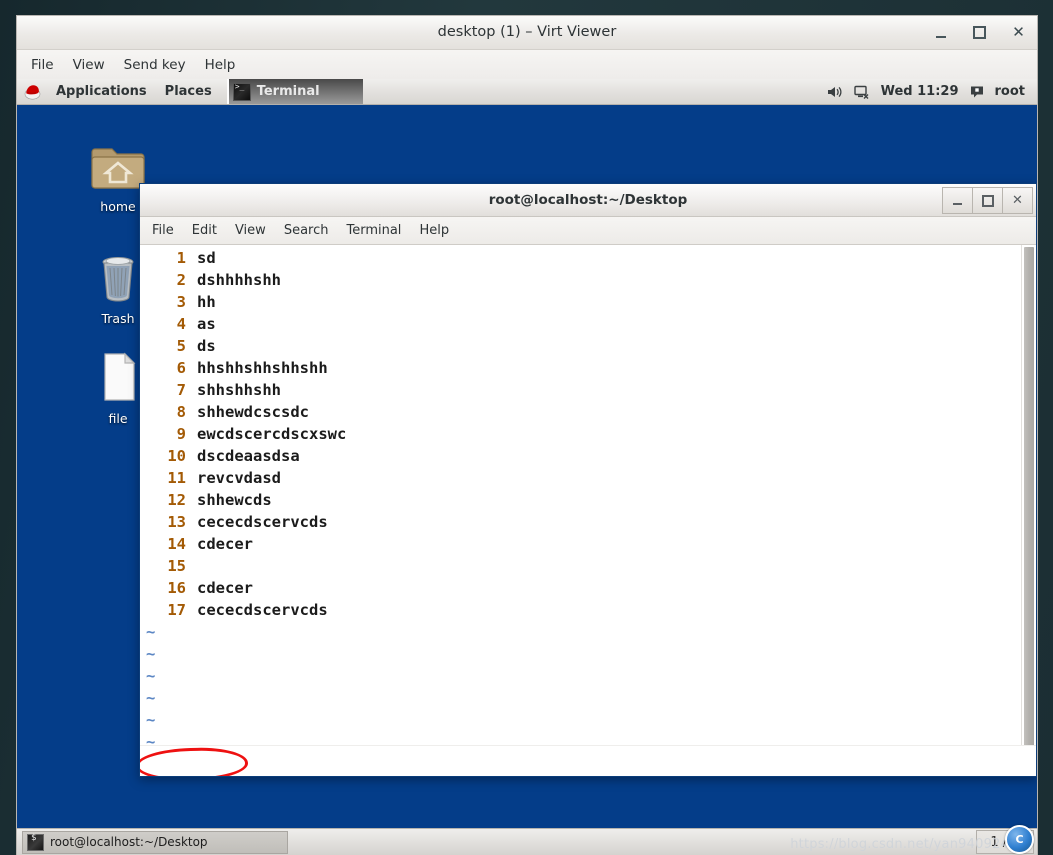 The height and width of the screenshot is (855, 1053). What do you see at coordinates (588, 760) in the screenshot?
I see `vim-status-line: :set nu 15,0-1 All` at bounding box center [588, 760].